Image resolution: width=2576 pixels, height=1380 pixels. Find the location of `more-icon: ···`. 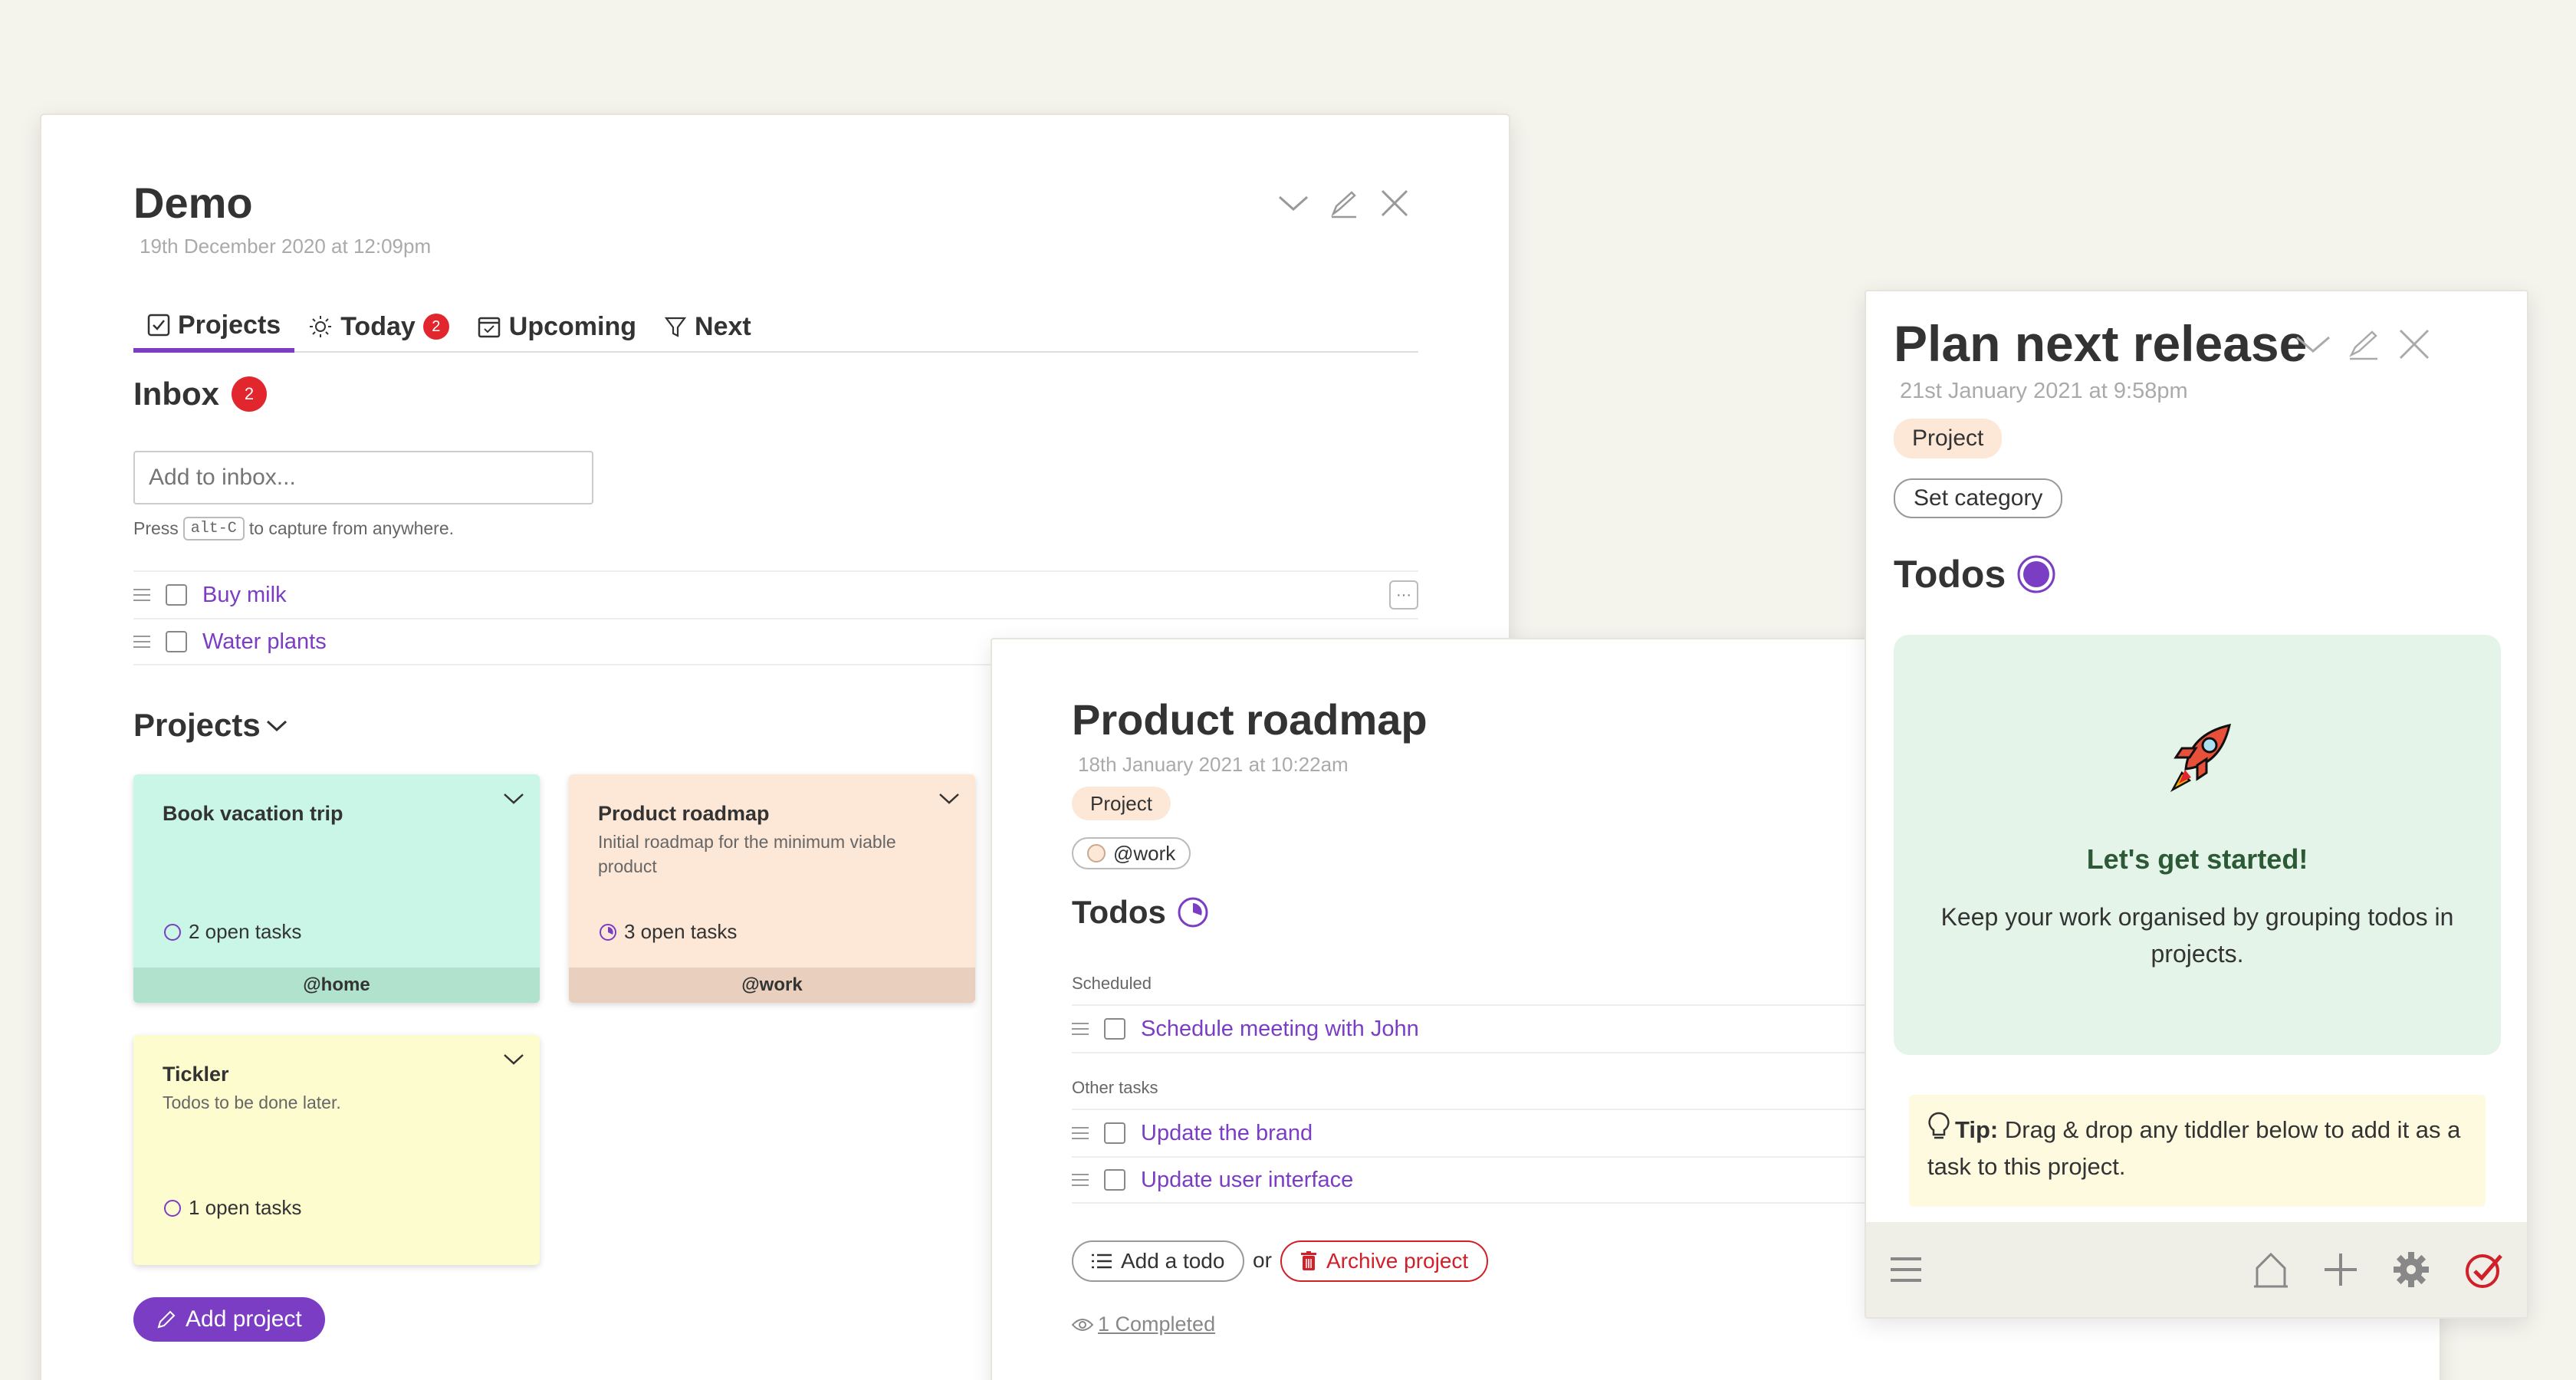

more-icon: ··· is located at coordinates (1403, 595).